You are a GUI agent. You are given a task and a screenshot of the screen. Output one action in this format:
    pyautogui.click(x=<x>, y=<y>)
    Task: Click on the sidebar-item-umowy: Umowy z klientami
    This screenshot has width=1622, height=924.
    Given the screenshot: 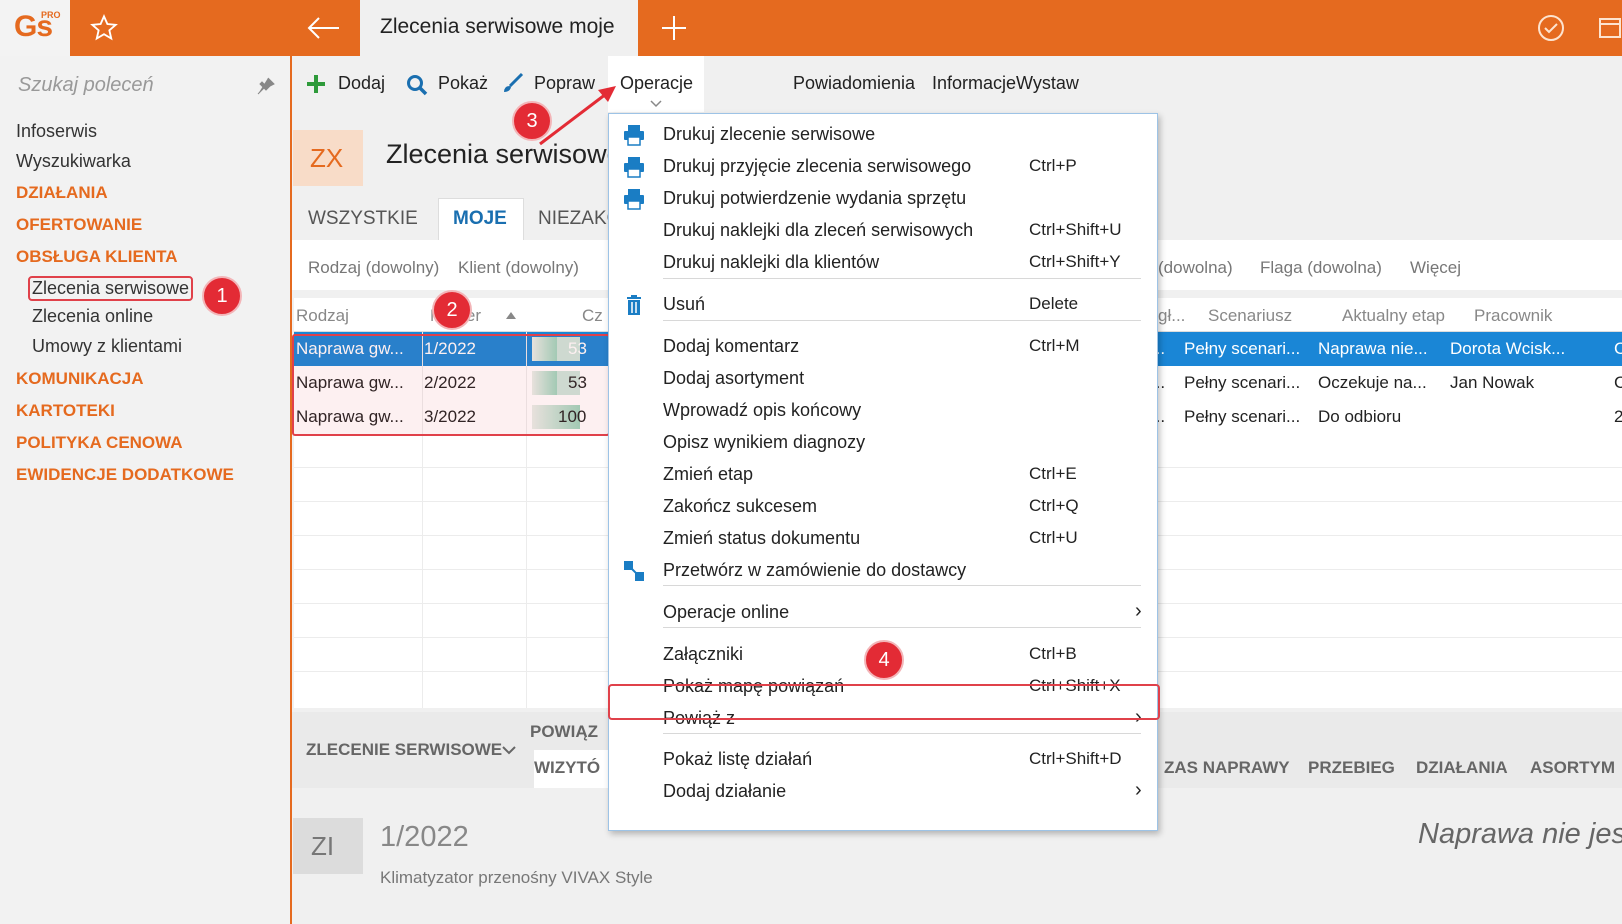 What is the action you would take?
    pyautogui.click(x=107, y=346)
    